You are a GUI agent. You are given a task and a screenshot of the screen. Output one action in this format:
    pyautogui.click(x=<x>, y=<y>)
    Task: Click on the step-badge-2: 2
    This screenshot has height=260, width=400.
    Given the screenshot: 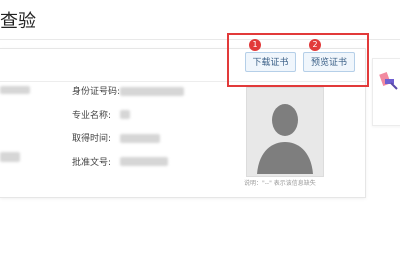 What is the action you would take?
    pyautogui.click(x=315, y=45)
    